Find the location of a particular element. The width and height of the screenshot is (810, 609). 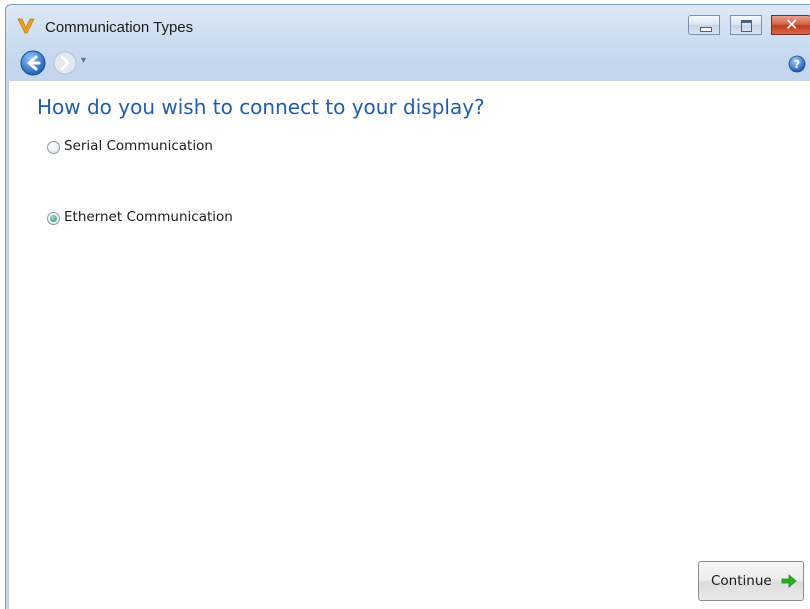

close-button: ✕ is located at coordinates (790, 25).